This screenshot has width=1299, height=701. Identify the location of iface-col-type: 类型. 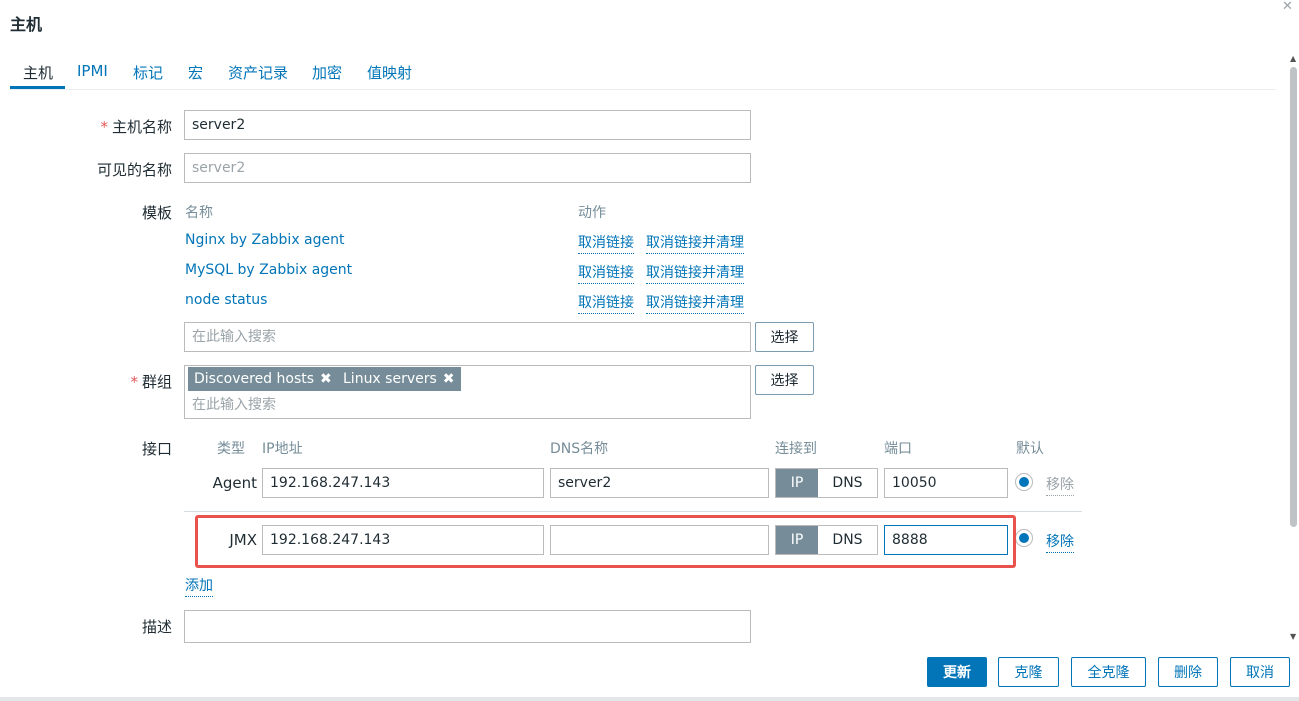
(231, 449).